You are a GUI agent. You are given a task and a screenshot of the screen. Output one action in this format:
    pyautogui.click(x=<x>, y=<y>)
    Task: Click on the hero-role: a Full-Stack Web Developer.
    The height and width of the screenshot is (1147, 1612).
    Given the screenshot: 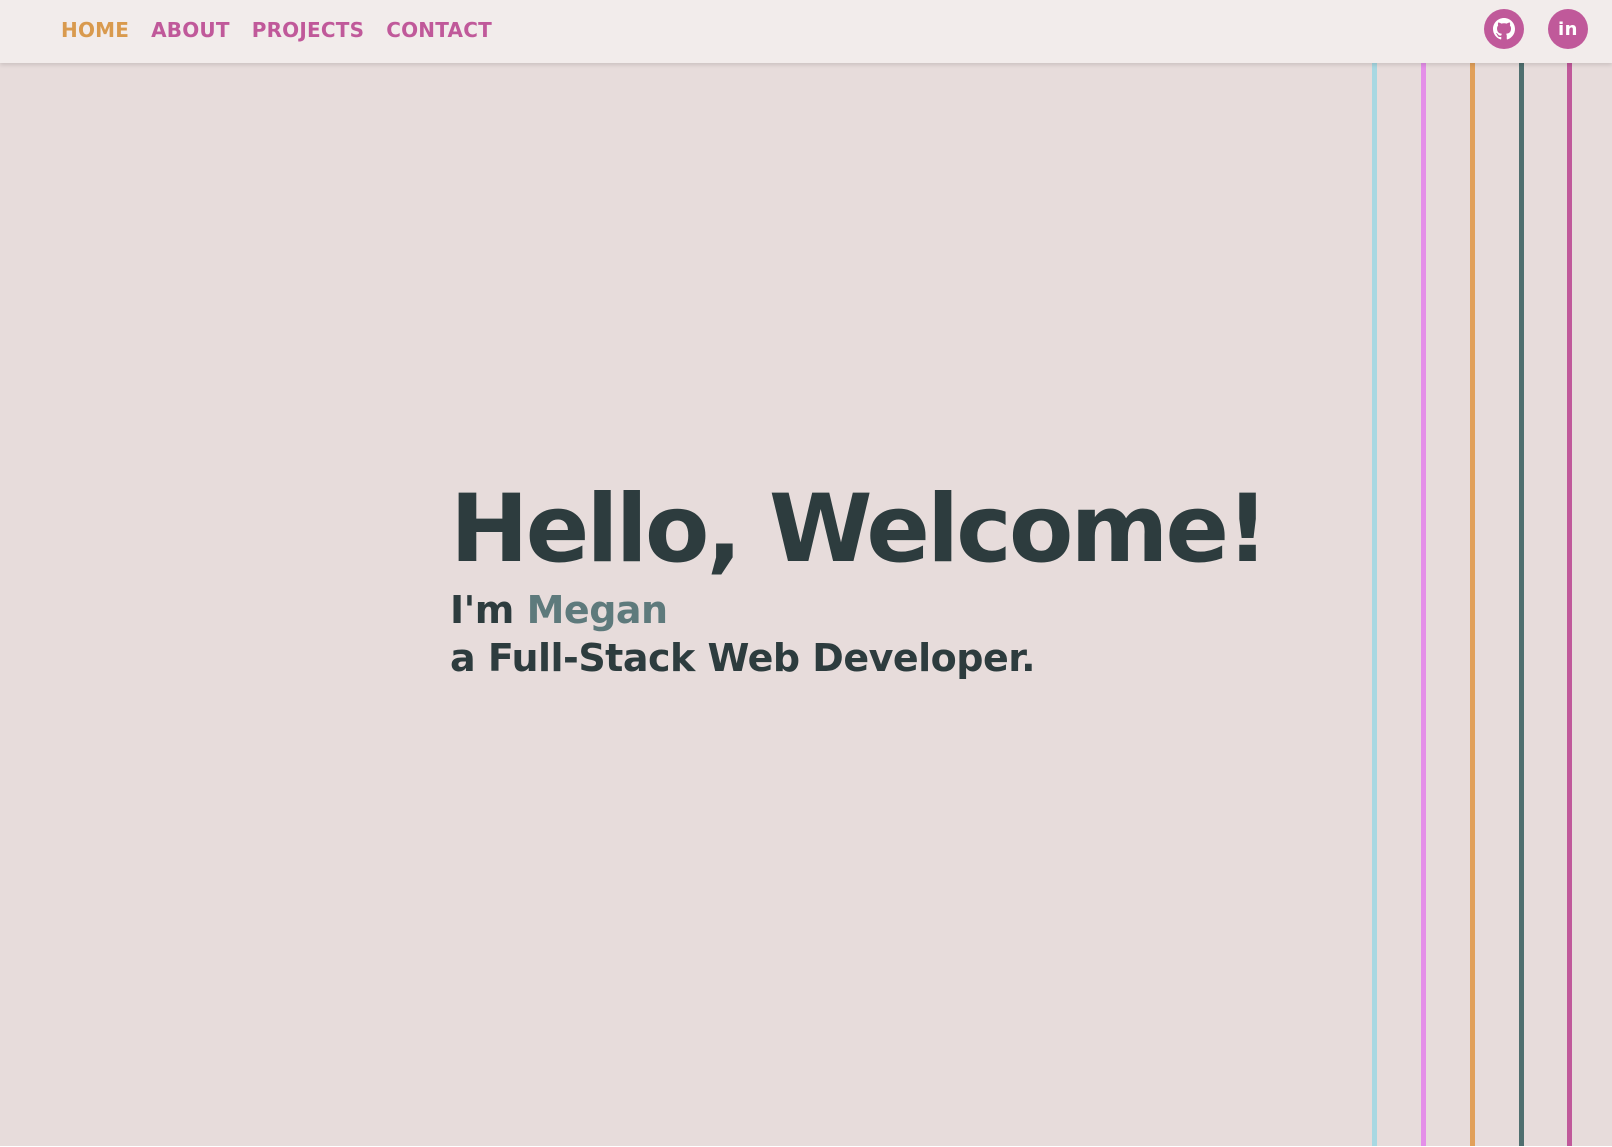 What is the action you would take?
    pyautogui.click(x=743, y=658)
    